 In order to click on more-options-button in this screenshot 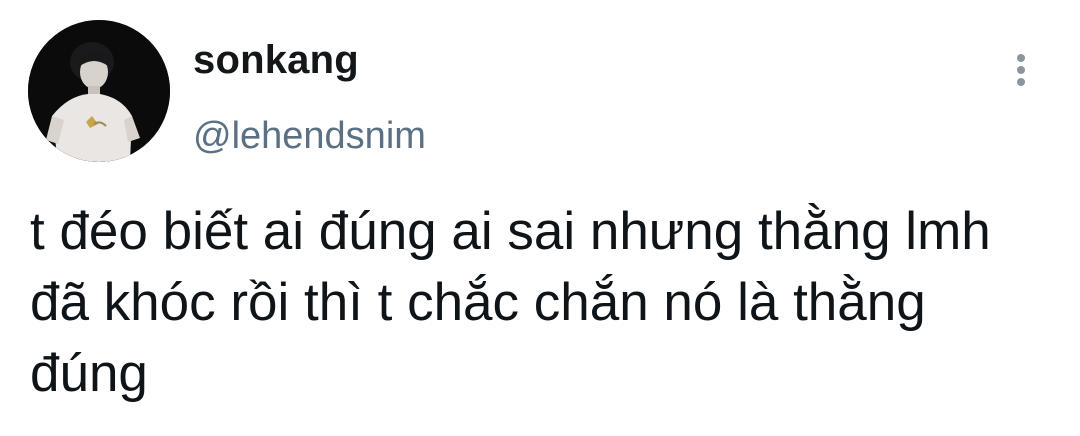, I will do `click(1021, 70)`.